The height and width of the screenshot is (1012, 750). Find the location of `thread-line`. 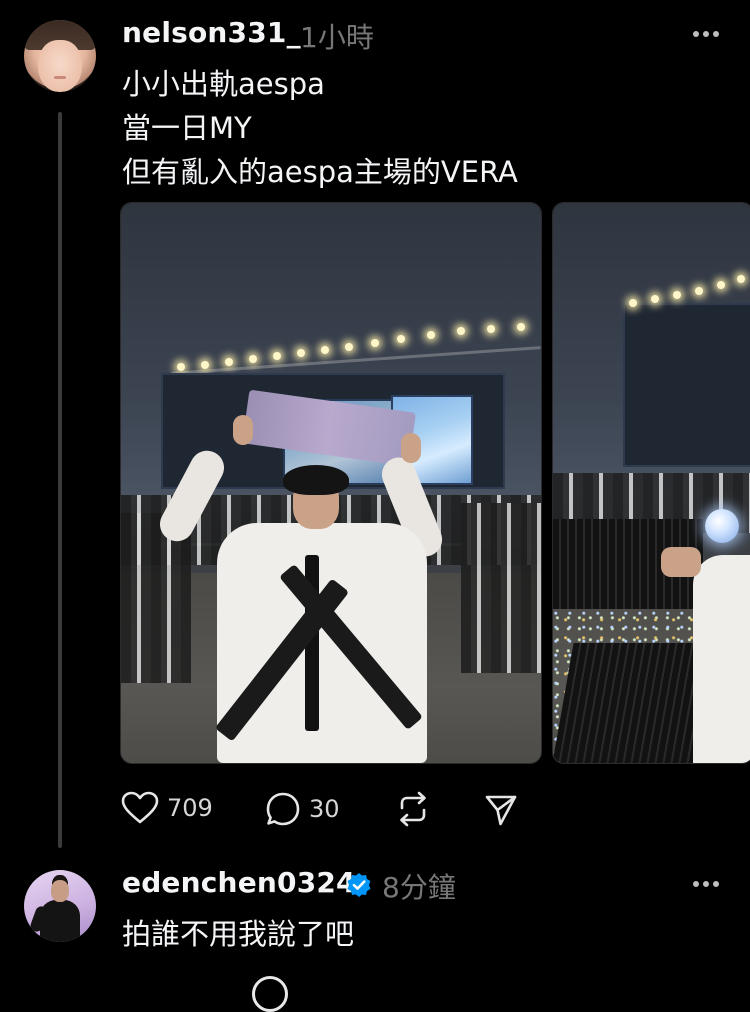

thread-line is located at coordinates (60, 480).